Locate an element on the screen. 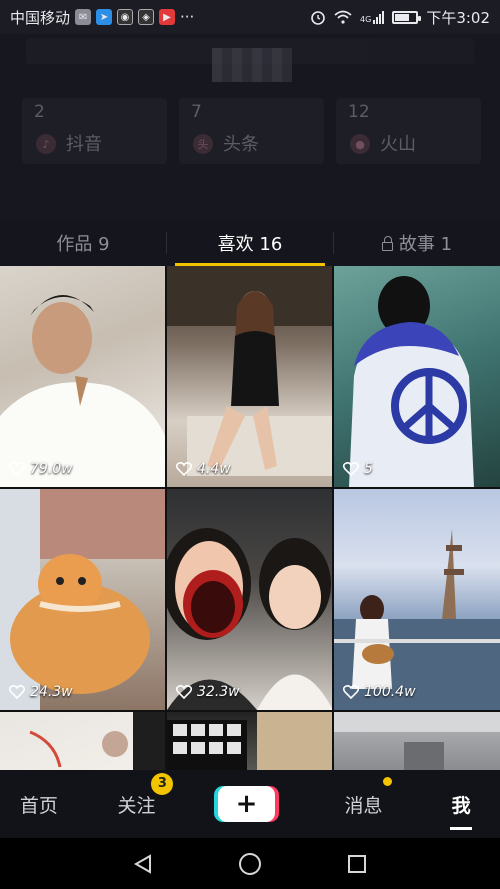  like-count-value: 100.4w is located at coordinates (390, 692).